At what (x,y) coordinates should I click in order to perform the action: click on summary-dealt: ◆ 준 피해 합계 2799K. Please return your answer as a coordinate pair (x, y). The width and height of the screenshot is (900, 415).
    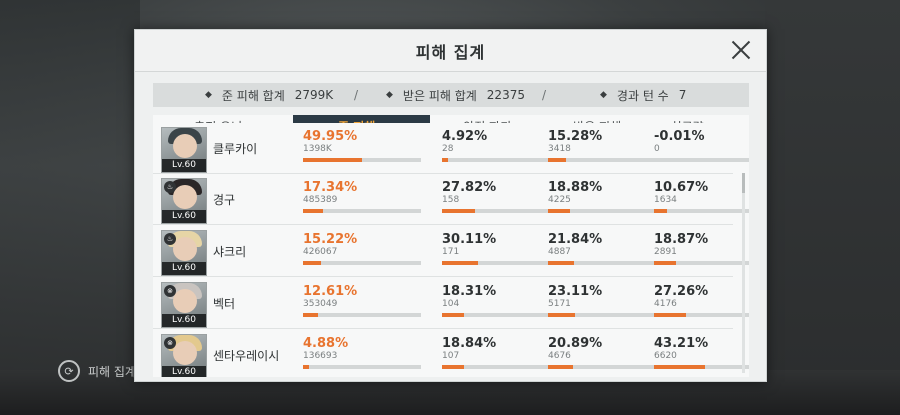
    Looking at the image, I should click on (269, 95).